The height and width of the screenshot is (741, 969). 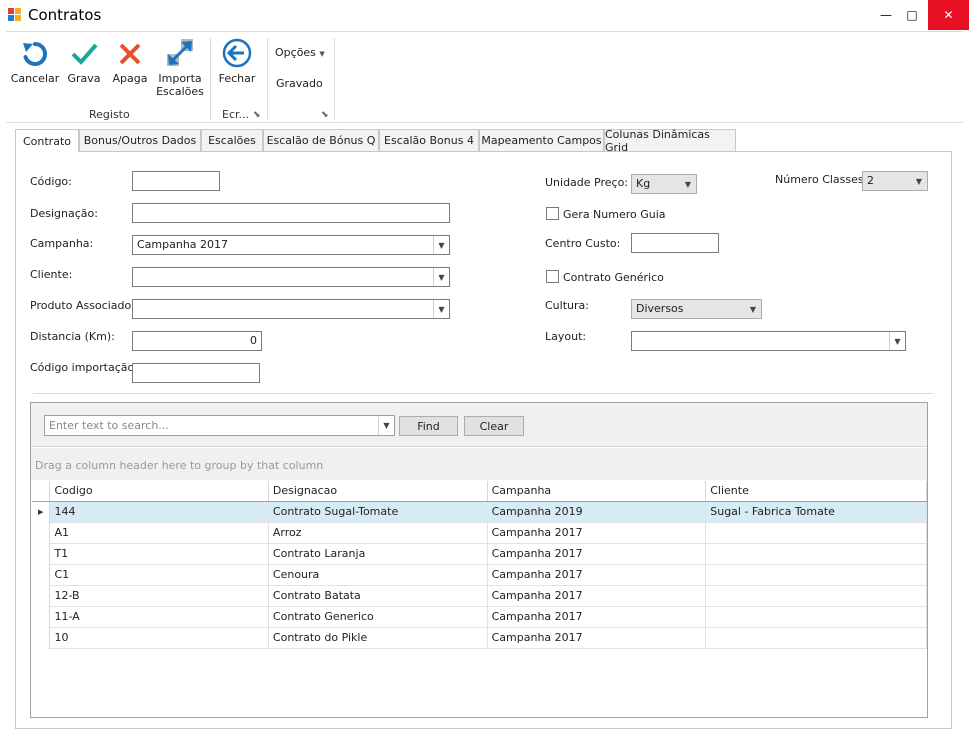 What do you see at coordinates (35, 53) in the screenshot?
I see `undo-icon` at bounding box center [35, 53].